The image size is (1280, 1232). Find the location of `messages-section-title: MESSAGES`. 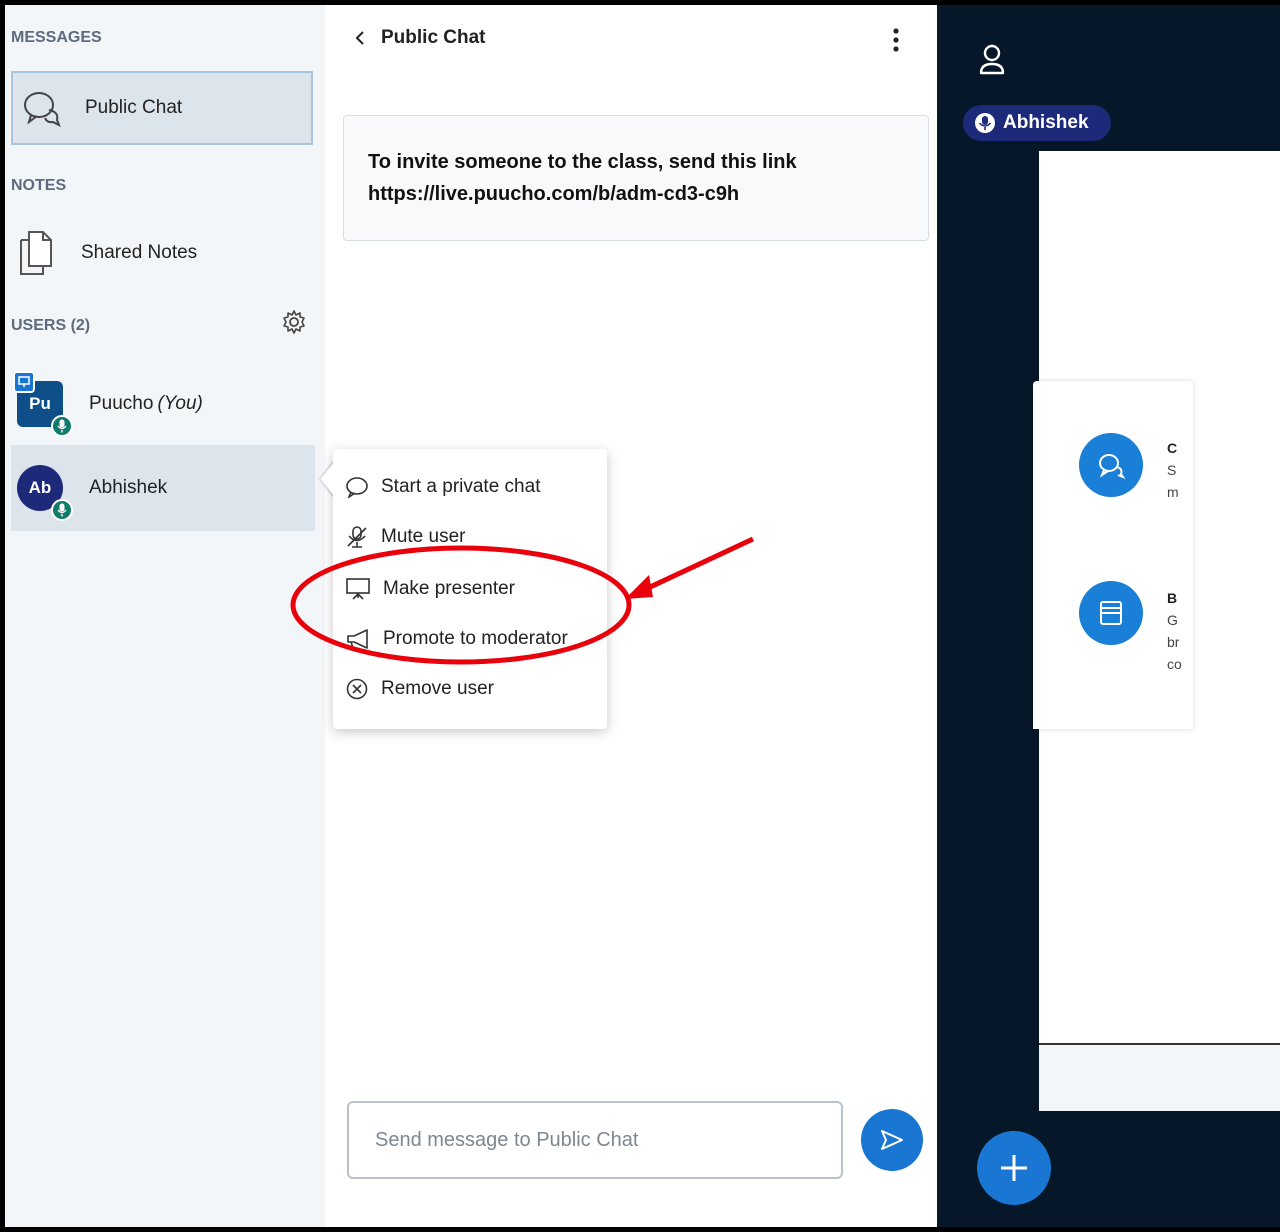

messages-section-title: MESSAGES is located at coordinates (56, 37).